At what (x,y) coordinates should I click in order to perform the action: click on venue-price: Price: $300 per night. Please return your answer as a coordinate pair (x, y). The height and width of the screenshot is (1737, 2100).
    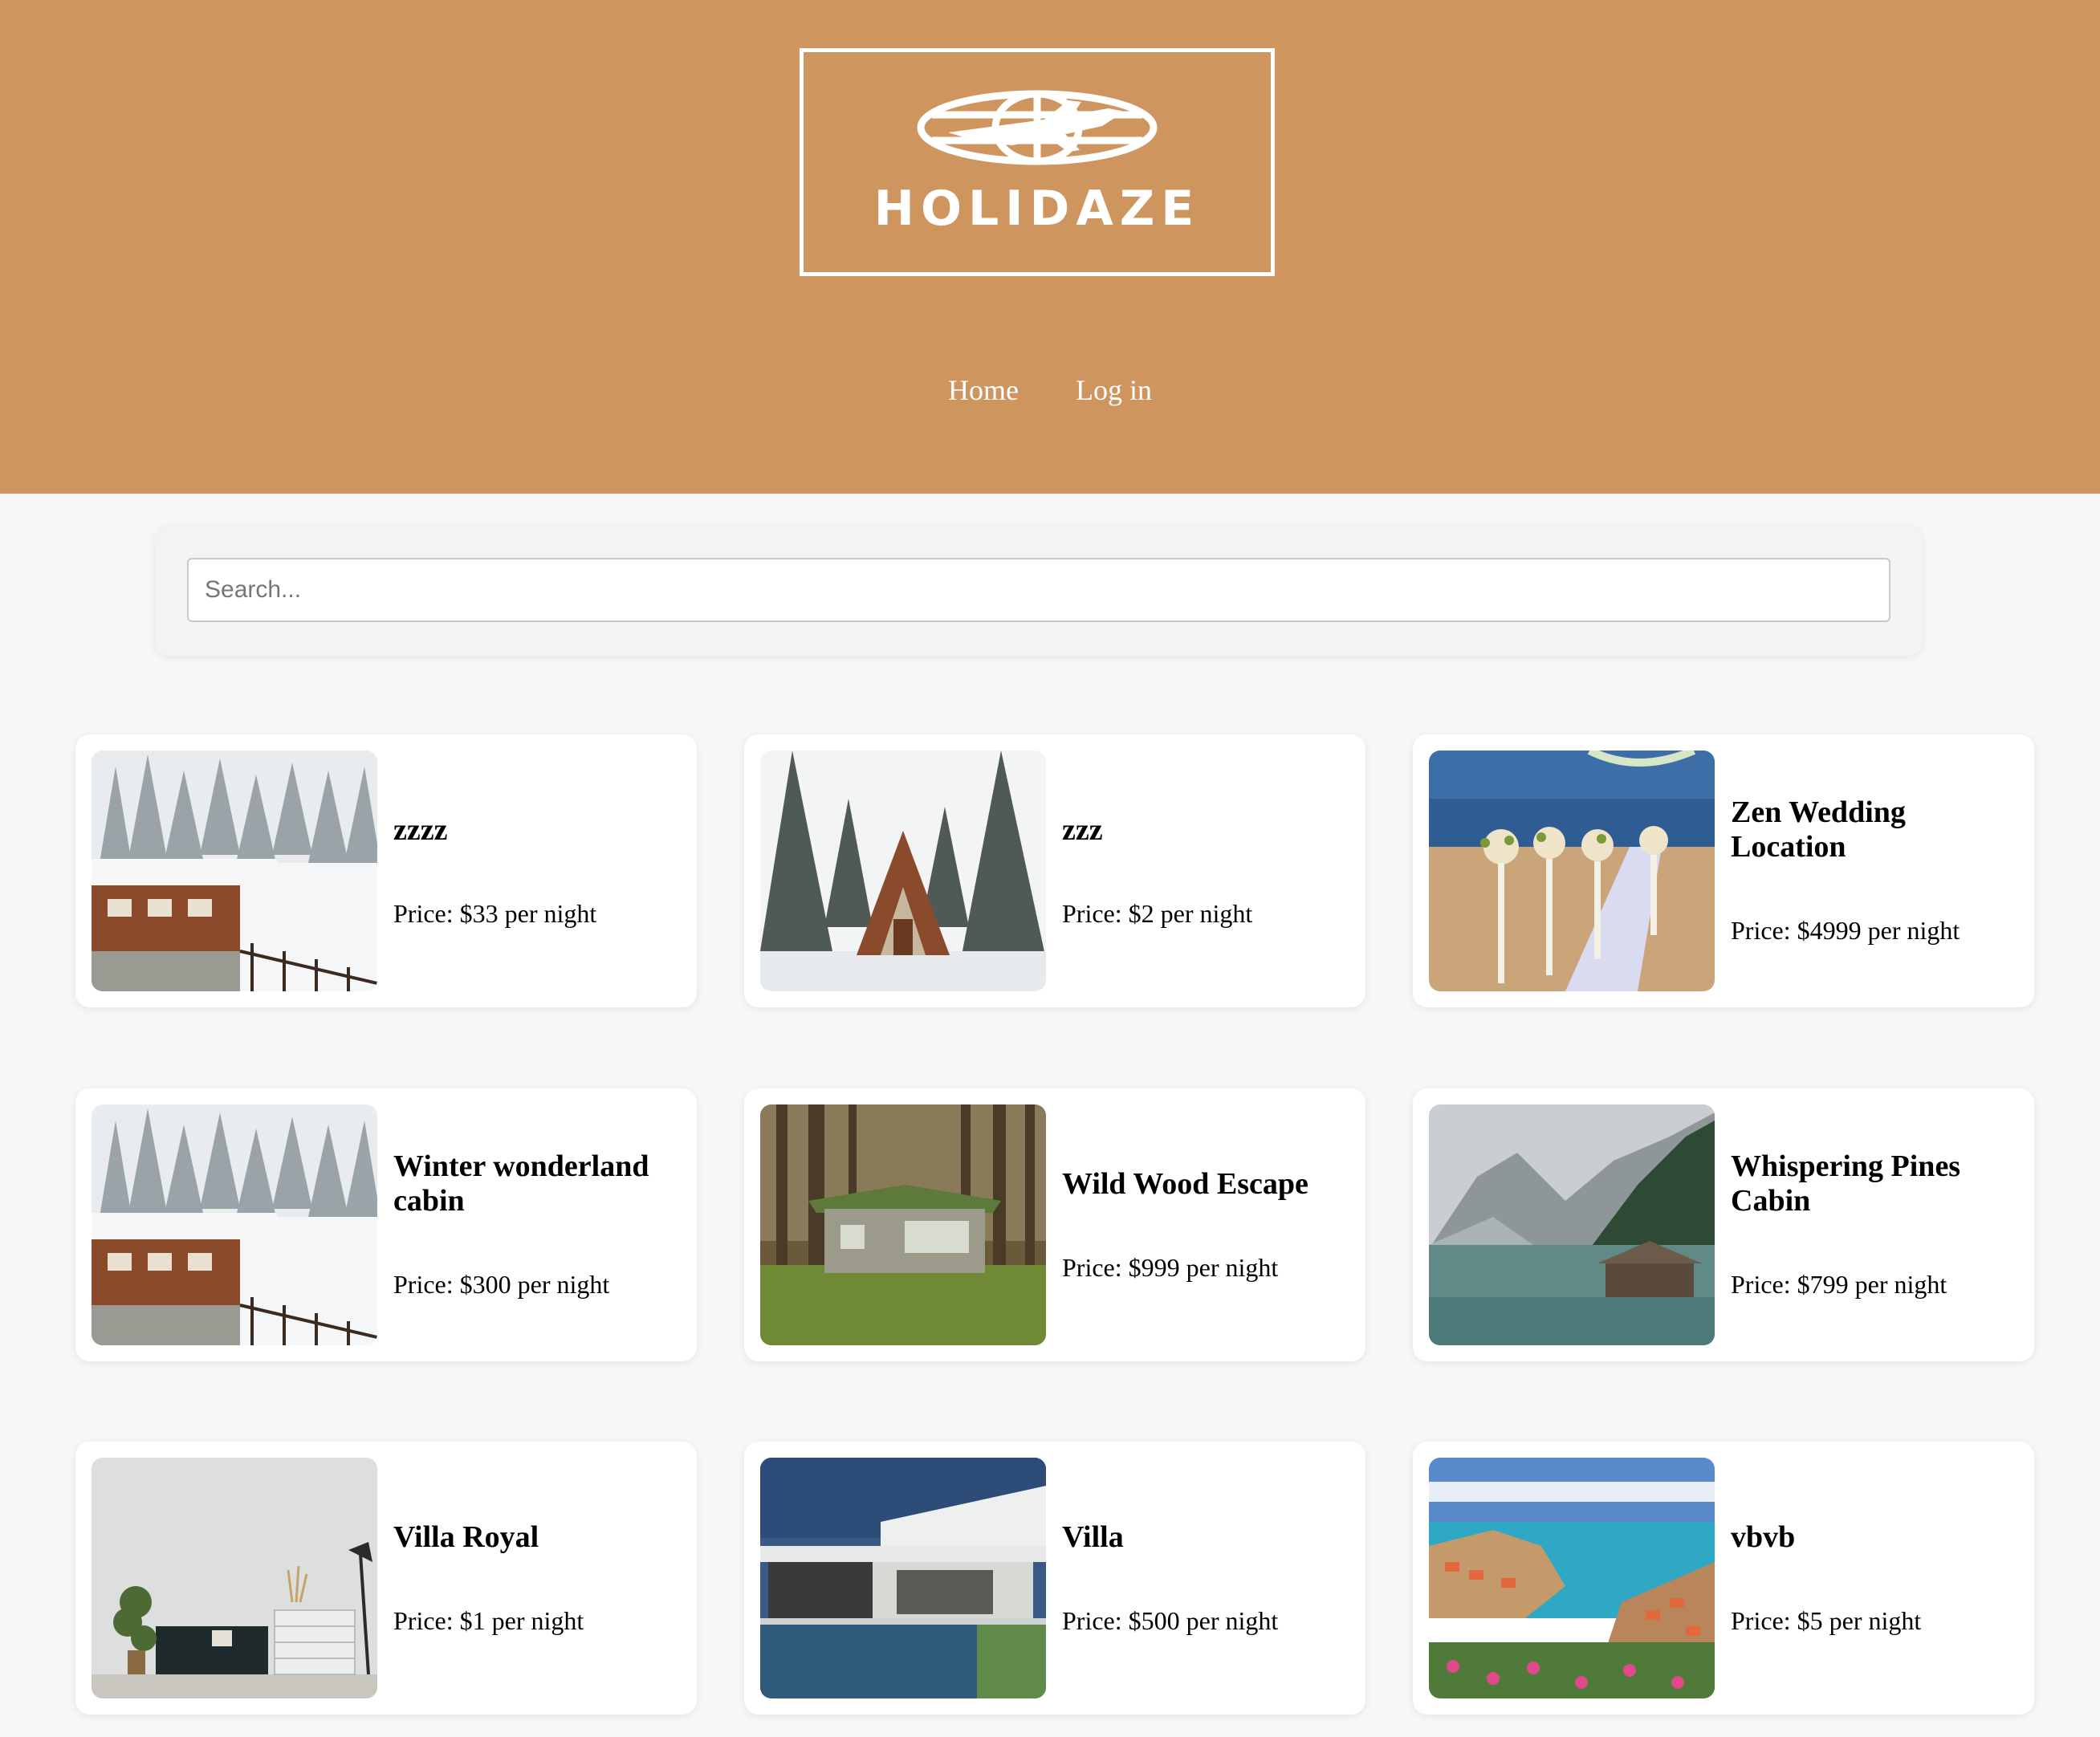
    Looking at the image, I should click on (501, 1285).